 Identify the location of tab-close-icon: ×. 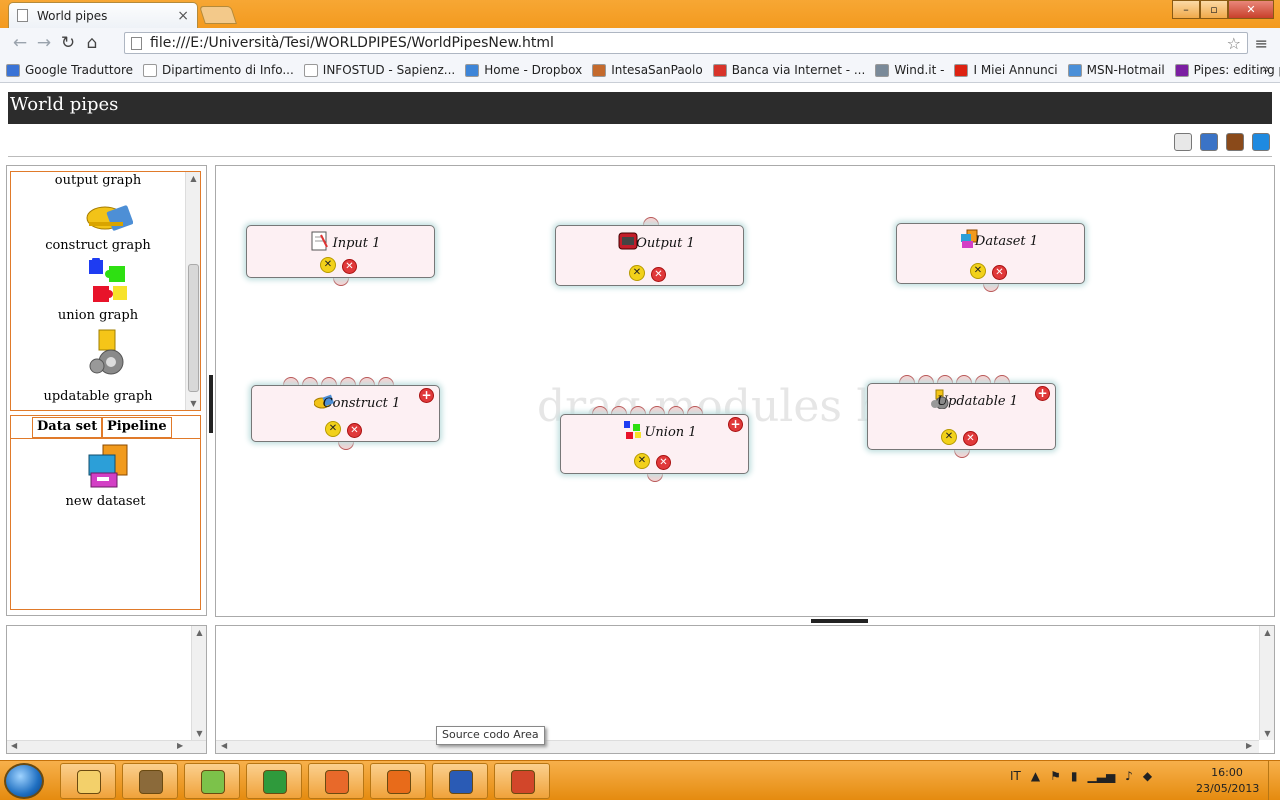
(183, 16).